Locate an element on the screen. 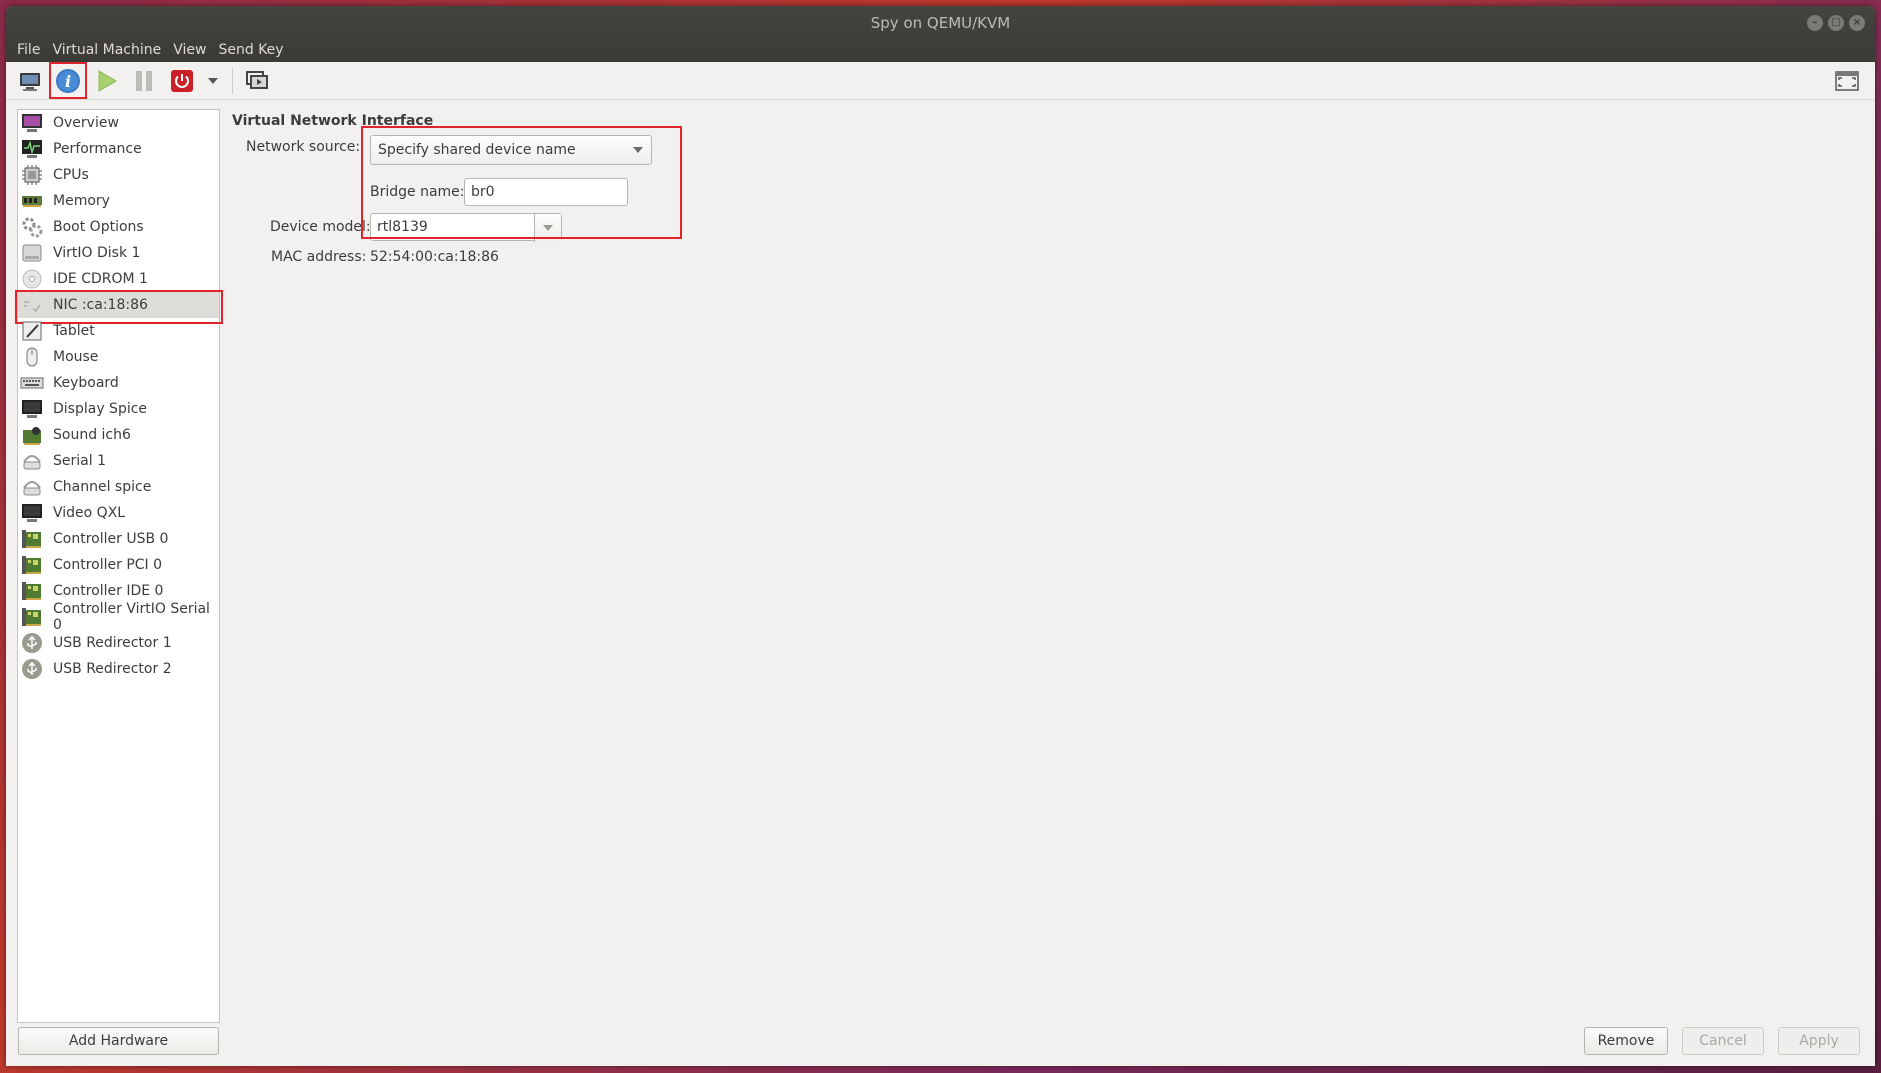  pause-button is located at coordinates (144, 81).